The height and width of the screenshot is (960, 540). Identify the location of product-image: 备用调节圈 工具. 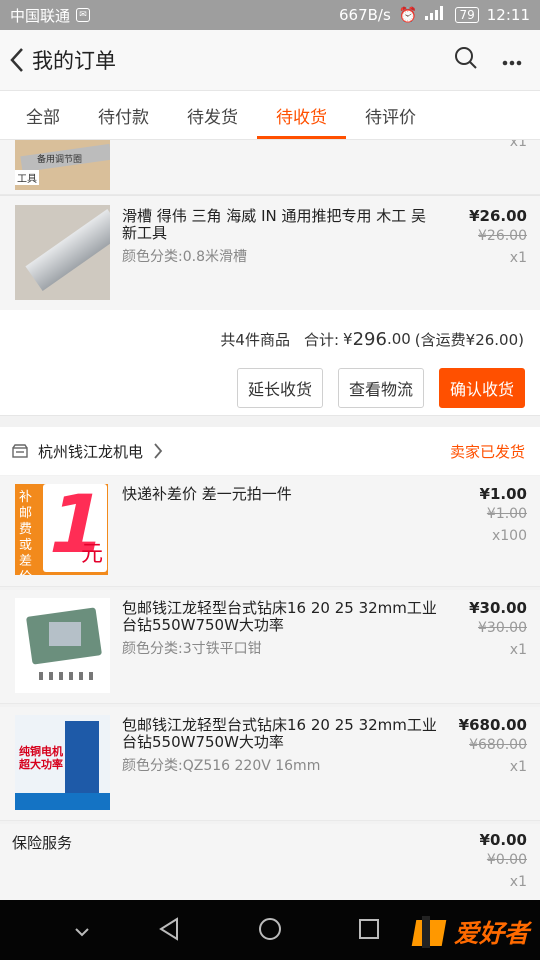
(62, 165).